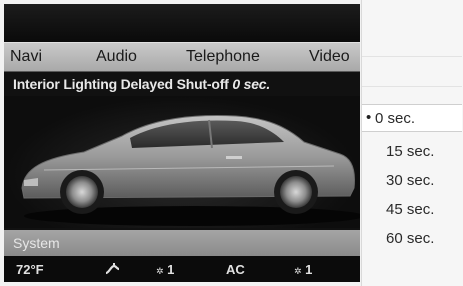 The height and width of the screenshot is (286, 463). Describe the element at coordinates (113, 270) in the screenshot. I see `seat-ventilation-icon` at that location.